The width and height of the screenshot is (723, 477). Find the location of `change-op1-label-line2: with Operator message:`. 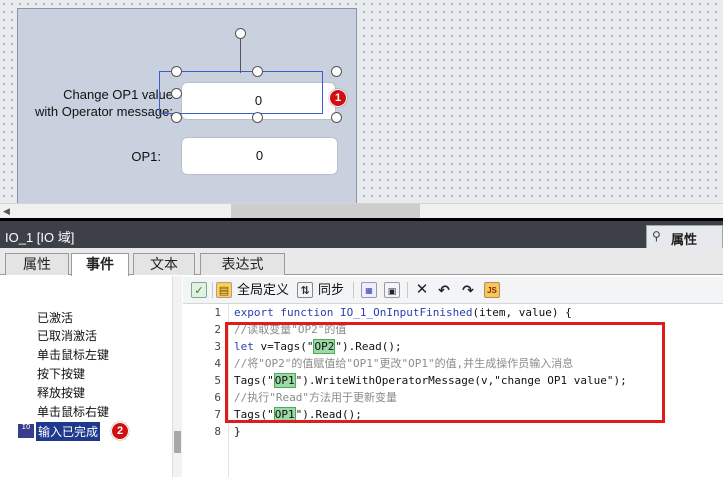

change-op1-label-line2: with Operator message: is located at coordinates (103, 111).